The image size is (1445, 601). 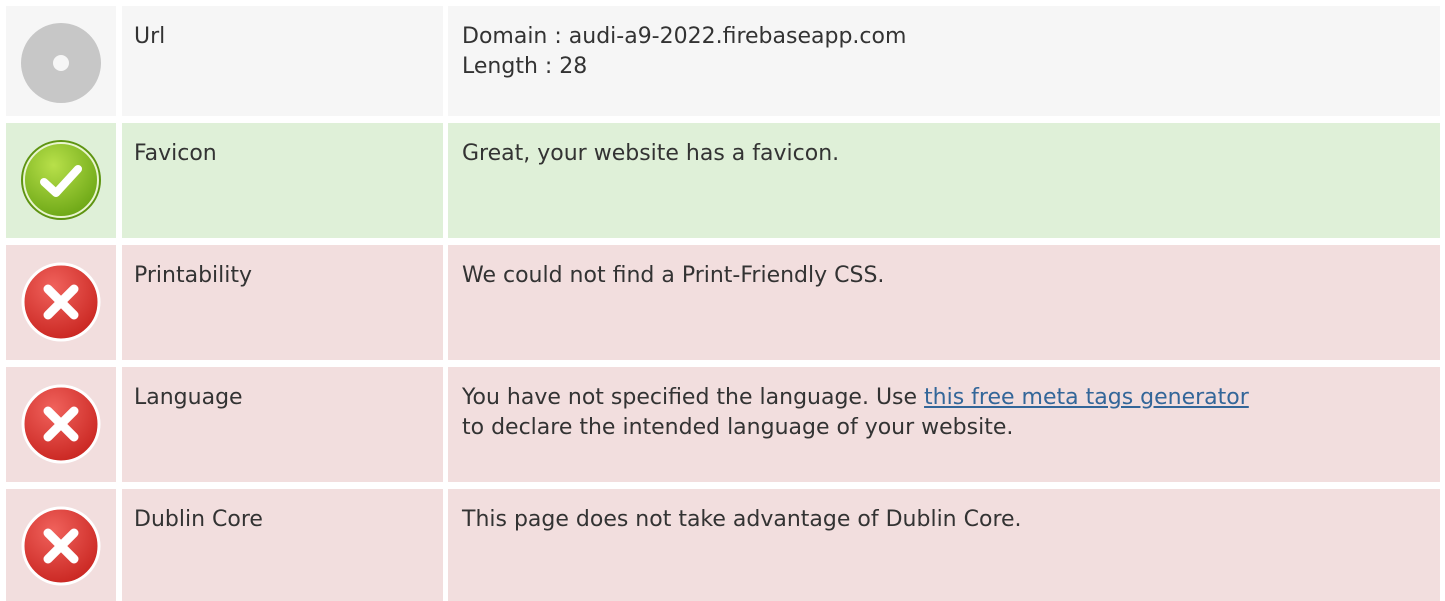 What do you see at coordinates (188, 397) in the screenshot?
I see `row-label: Language` at bounding box center [188, 397].